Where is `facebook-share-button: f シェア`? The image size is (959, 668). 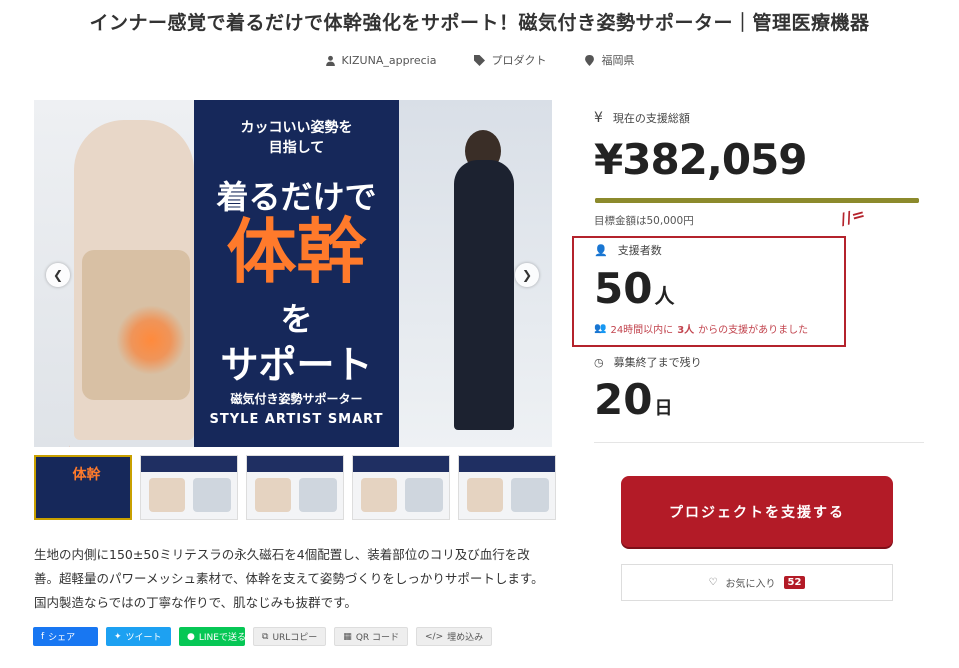 facebook-share-button: f シェア is located at coordinates (65, 636).